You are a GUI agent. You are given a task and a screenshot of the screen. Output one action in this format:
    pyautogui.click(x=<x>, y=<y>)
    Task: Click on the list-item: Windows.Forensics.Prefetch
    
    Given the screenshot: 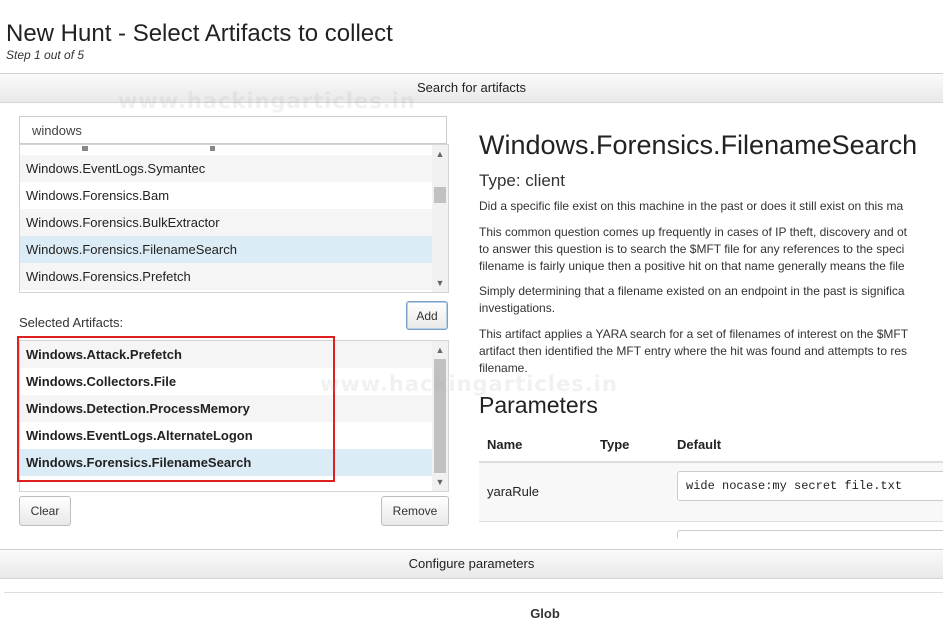 What is the action you would take?
    pyautogui.click(x=228, y=276)
    